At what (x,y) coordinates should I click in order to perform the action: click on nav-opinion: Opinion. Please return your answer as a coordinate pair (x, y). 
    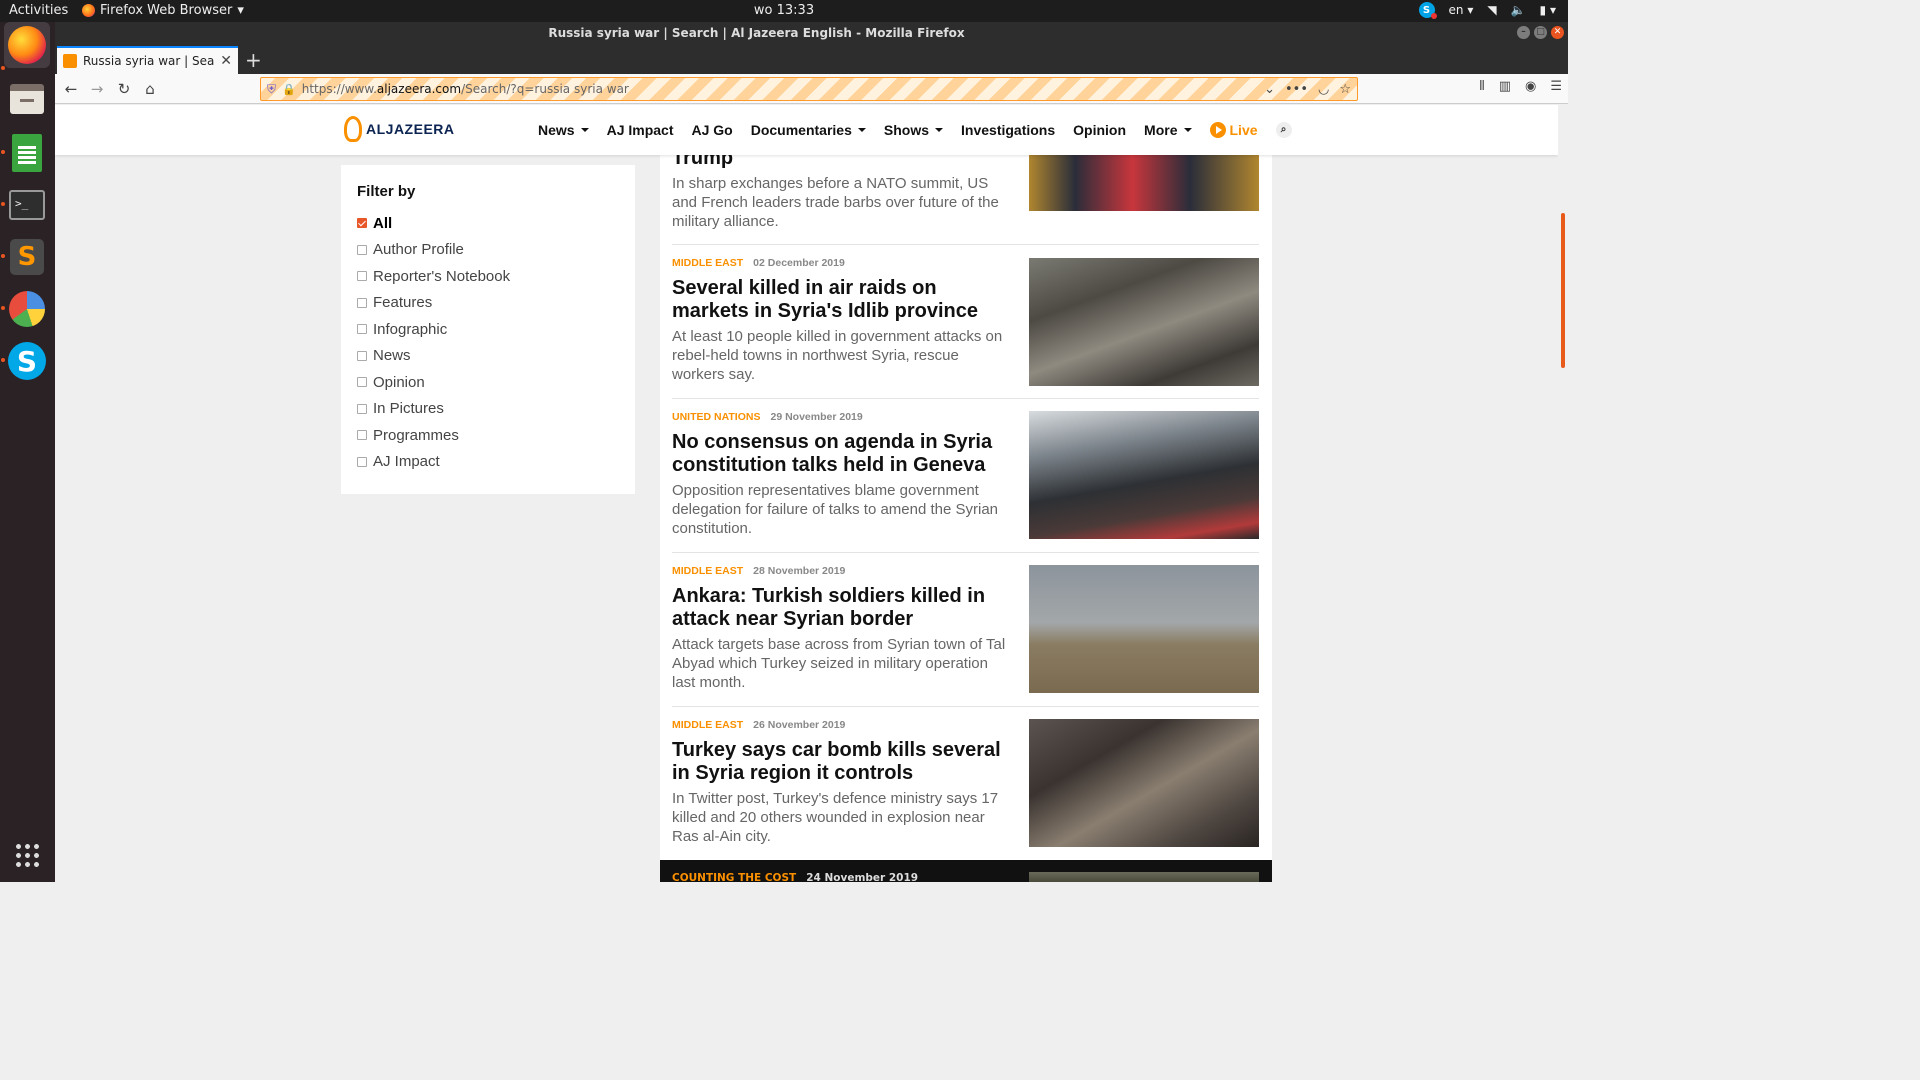
    Looking at the image, I should click on (1099, 130).